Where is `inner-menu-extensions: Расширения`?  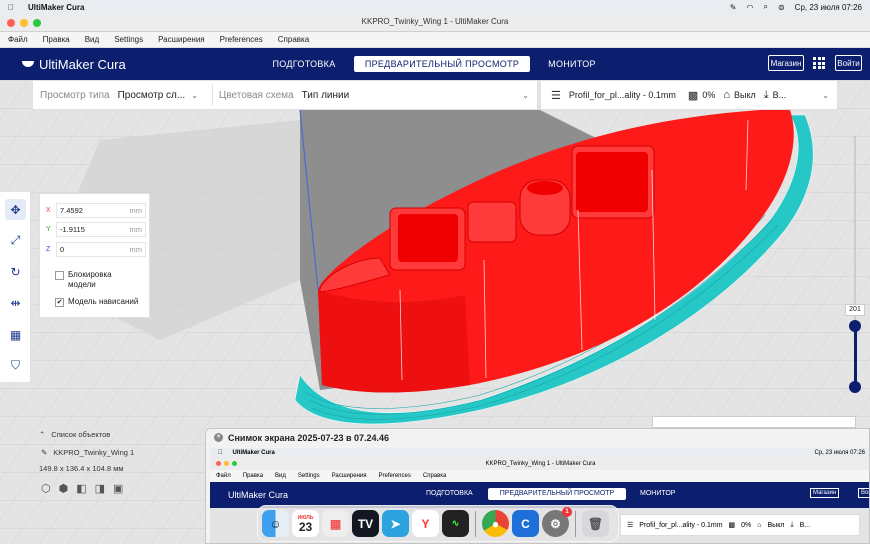
inner-menu-extensions: Расширения is located at coordinates (349, 476).